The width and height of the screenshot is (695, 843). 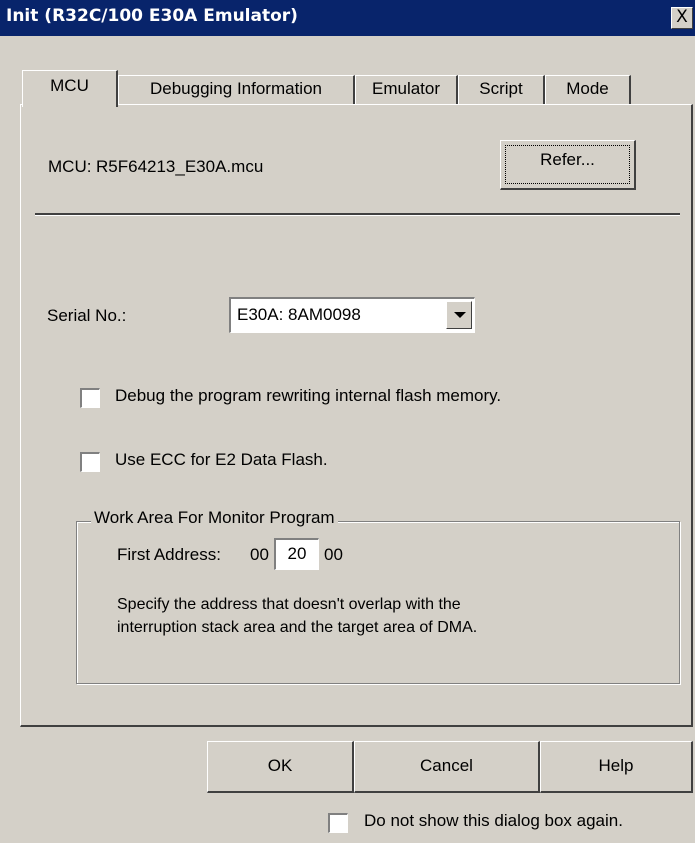 I want to click on dont-show-label: Do not show this dialog box again., so click(x=493, y=821).